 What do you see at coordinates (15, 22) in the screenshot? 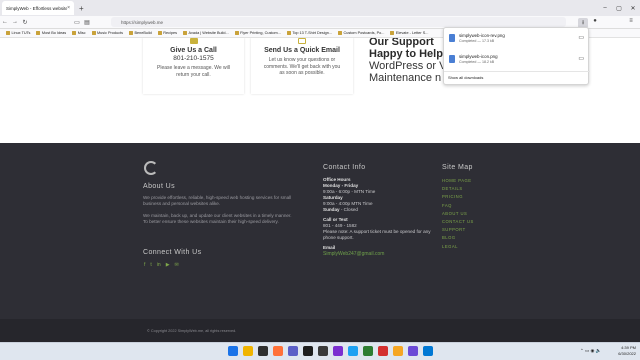
I see `forward-icon: →` at bounding box center [15, 22].